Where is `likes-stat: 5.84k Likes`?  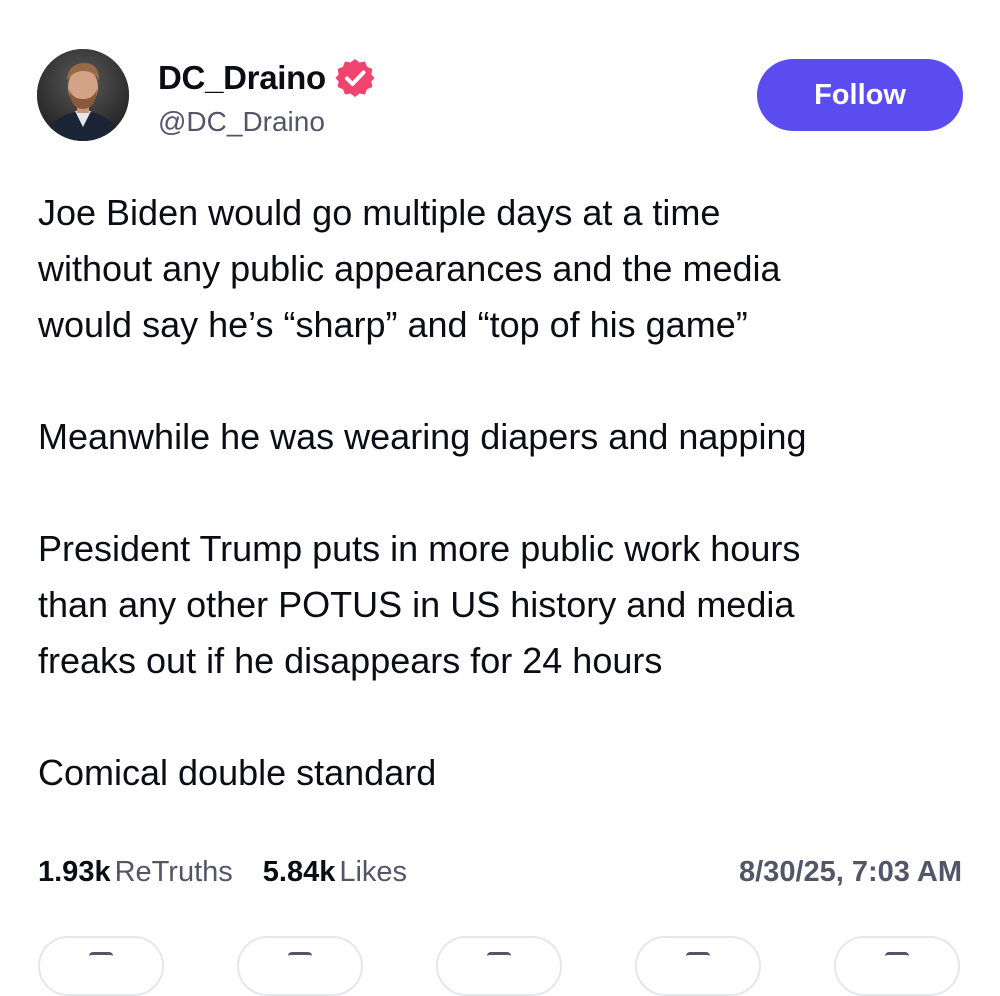
likes-stat: 5.84k Likes is located at coordinates (335, 872).